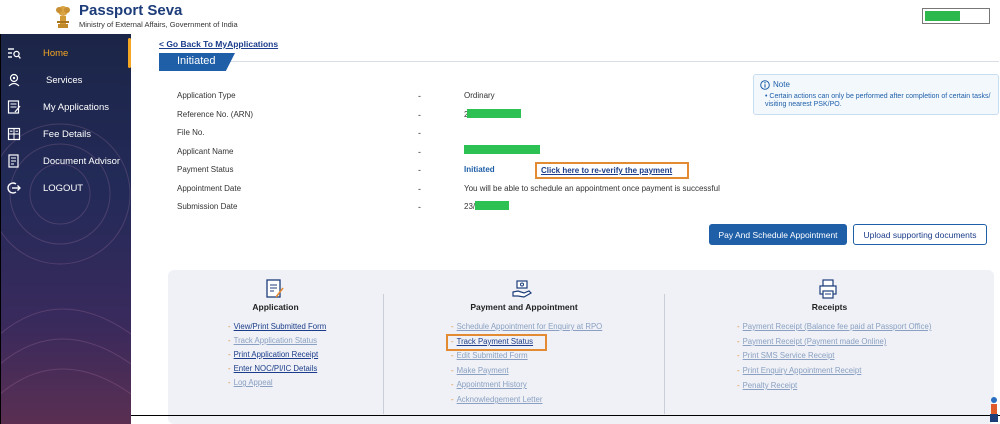 Image resolution: width=1000 pixels, height=424 pixels. I want to click on link-log-appeal: - Log Appeal, so click(250, 382).